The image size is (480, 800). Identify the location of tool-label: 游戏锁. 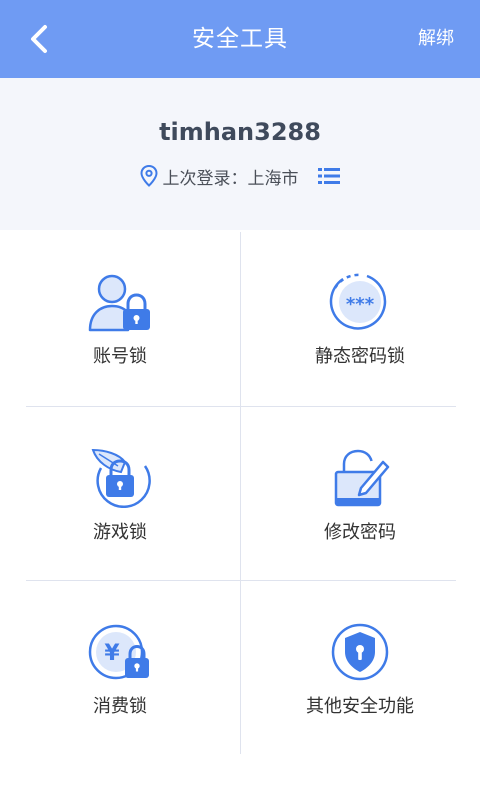
(120, 532).